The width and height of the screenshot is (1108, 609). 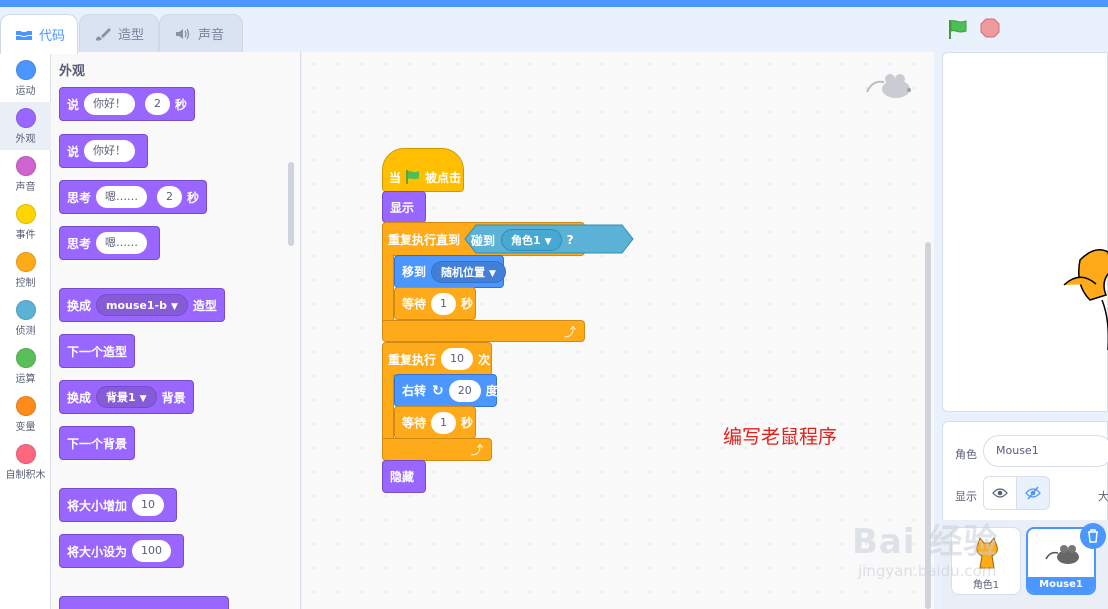 I want to click on block-text: 隐藏, so click(x=402, y=477).